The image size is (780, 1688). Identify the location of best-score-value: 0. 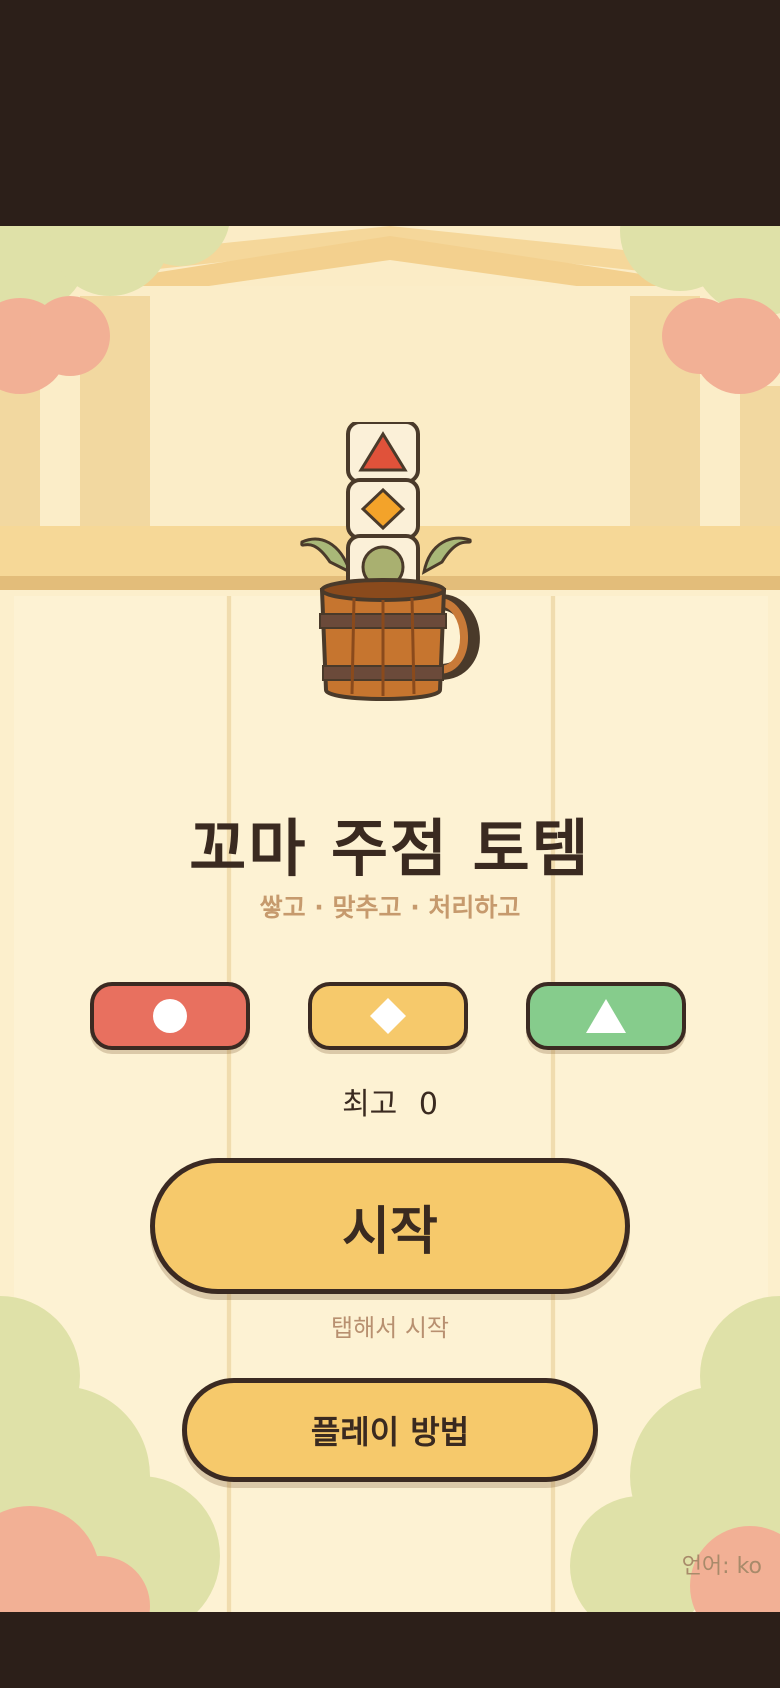
(428, 1104).